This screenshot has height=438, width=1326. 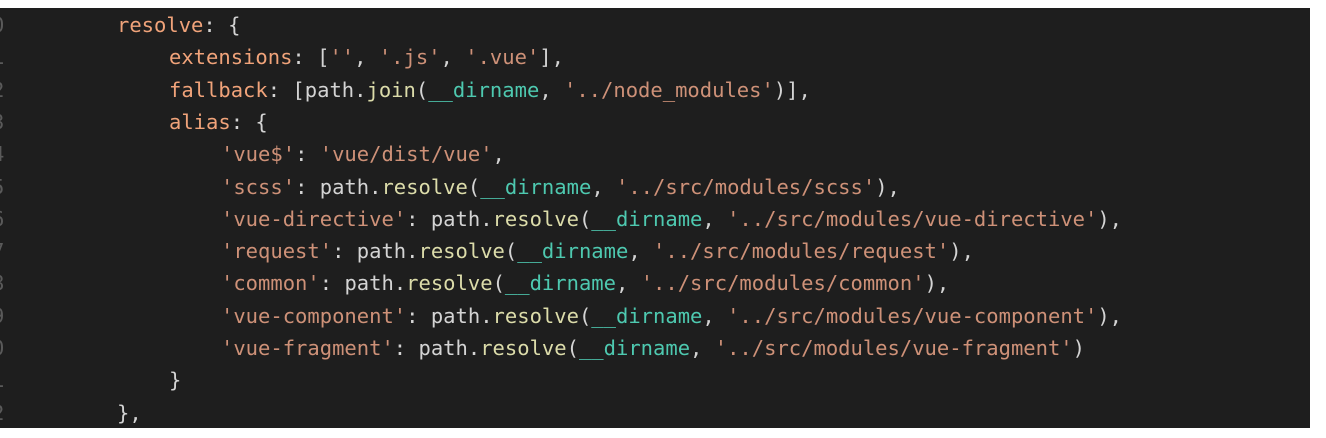 I want to click on code-token: '../src/modules/vue-component', so click(x=912, y=315).